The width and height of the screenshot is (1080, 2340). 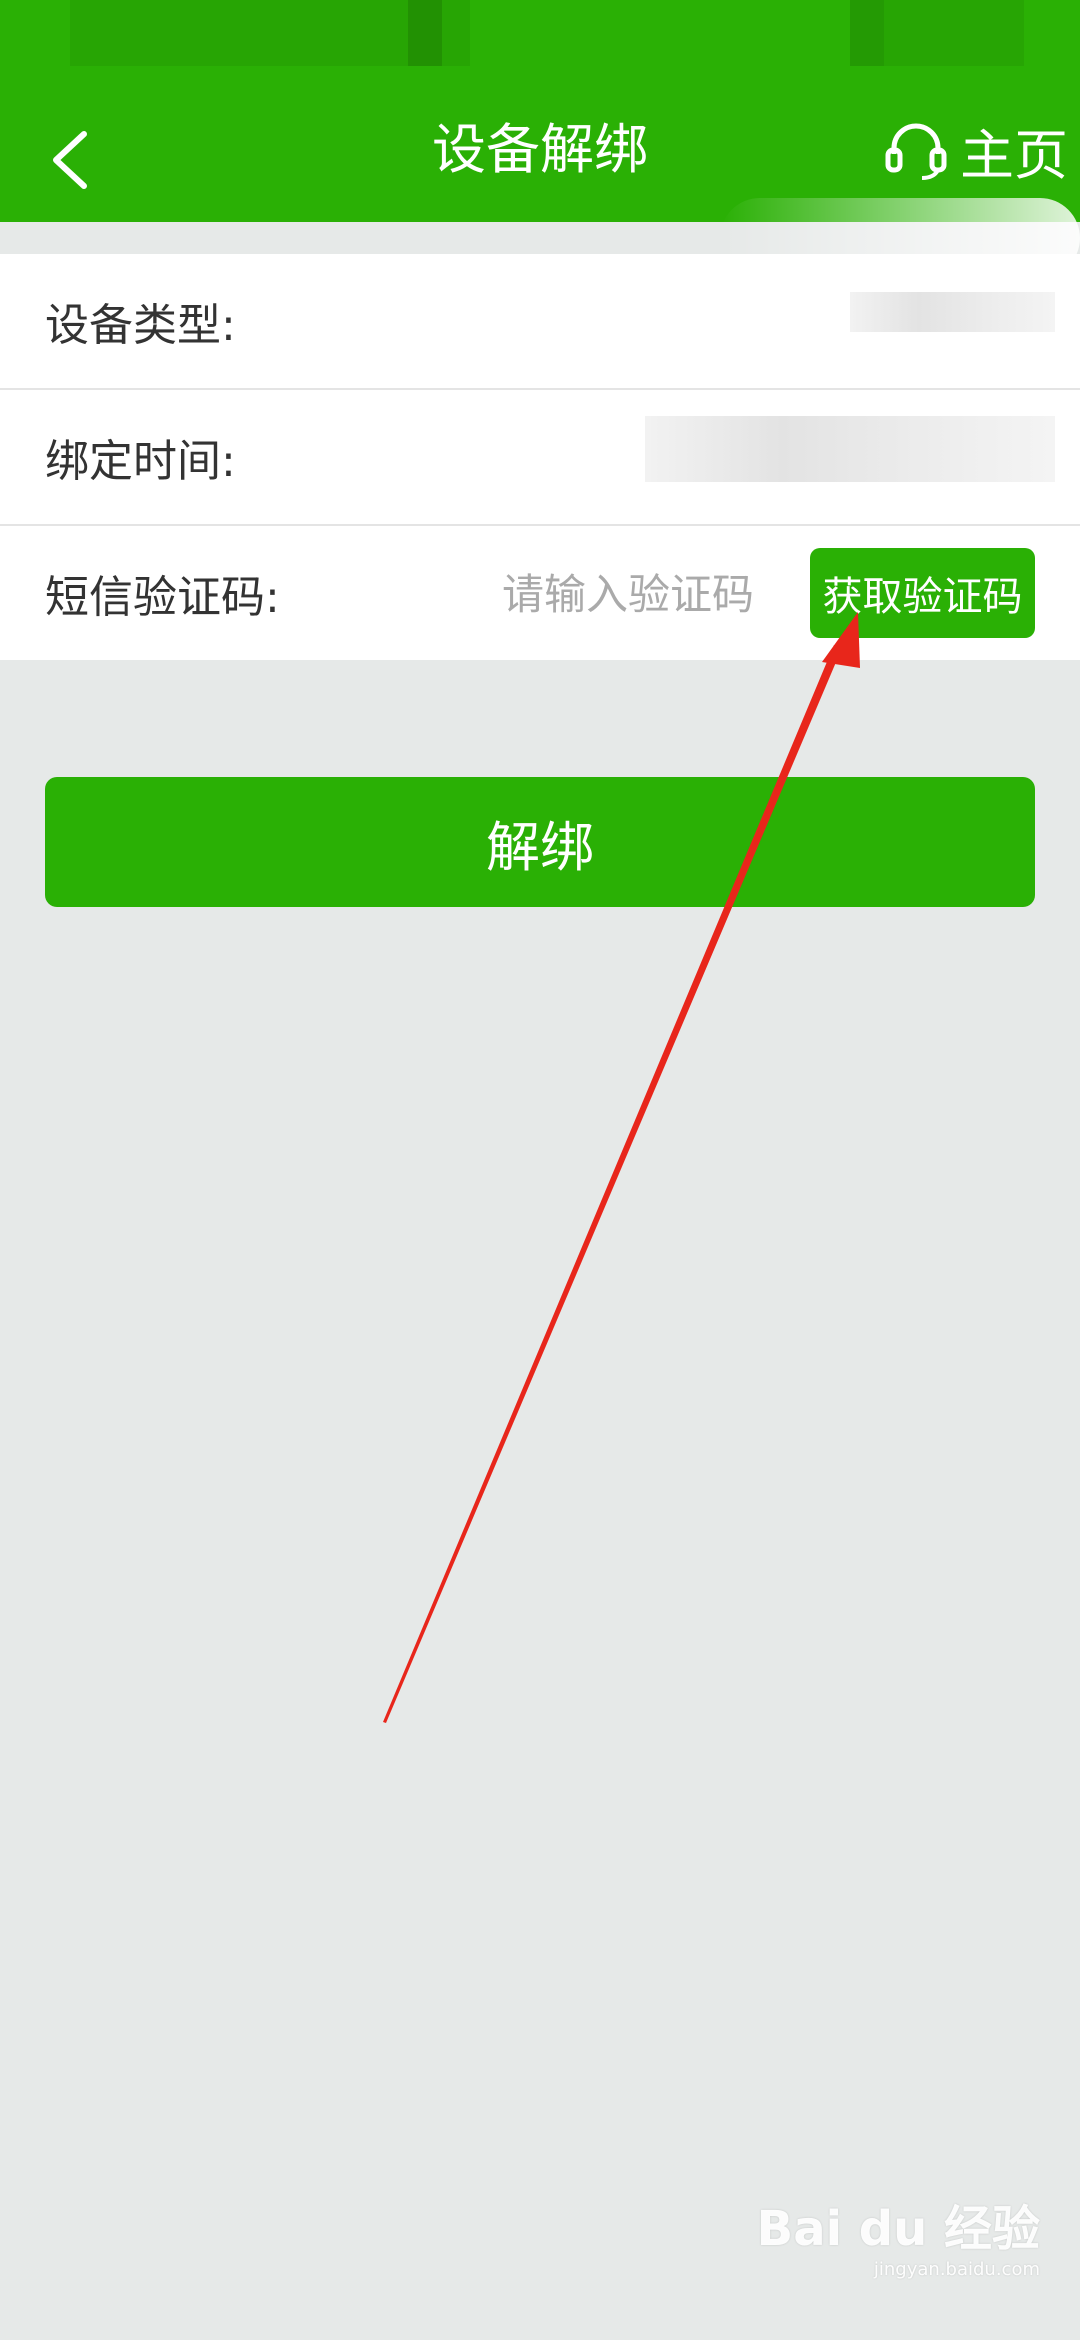 What do you see at coordinates (162, 597) in the screenshot?
I see `sms-code-label: 短信验证码:` at bounding box center [162, 597].